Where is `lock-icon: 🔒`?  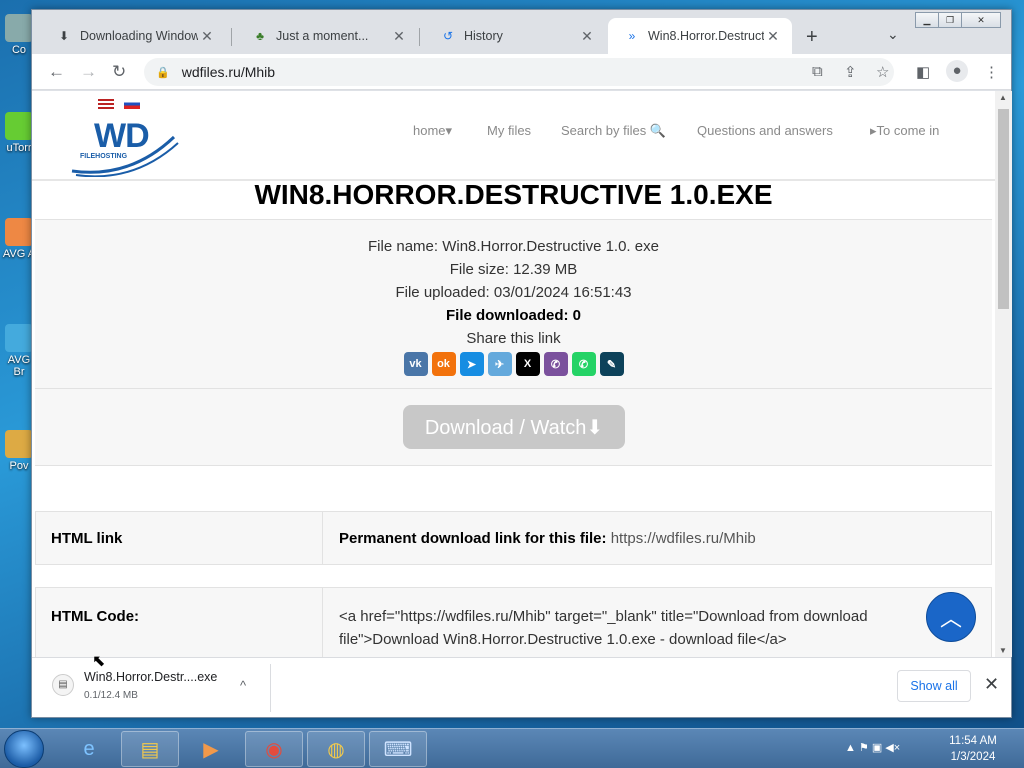 lock-icon: 🔒 is located at coordinates (163, 72).